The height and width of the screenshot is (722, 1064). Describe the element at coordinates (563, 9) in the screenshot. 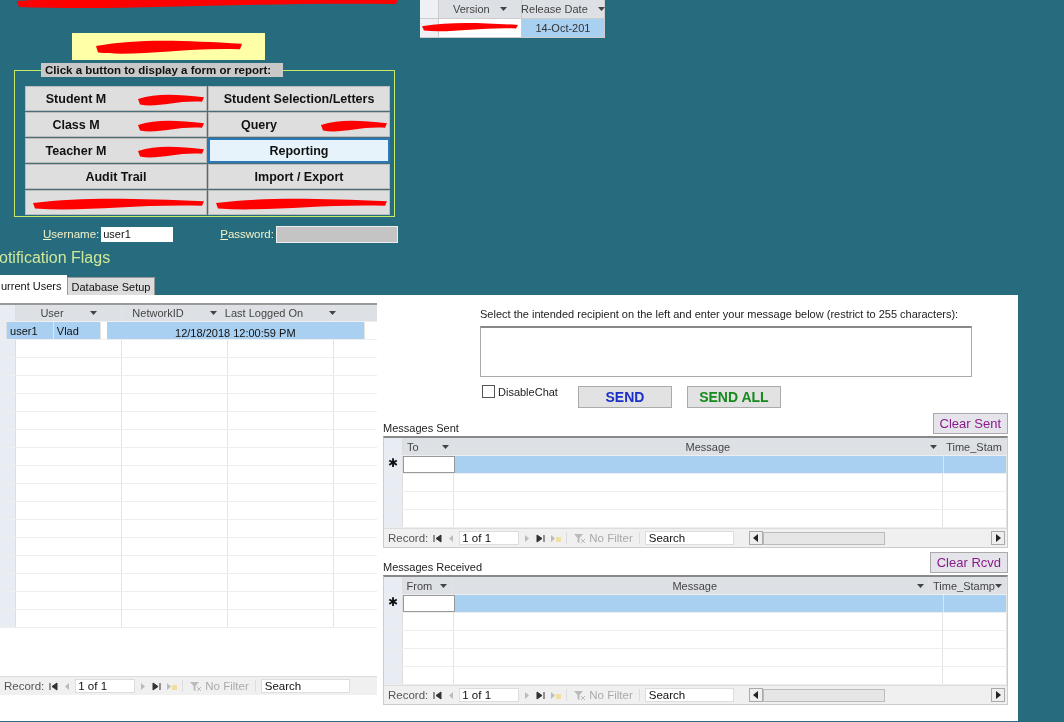

I see `column-header: Release Date` at that location.